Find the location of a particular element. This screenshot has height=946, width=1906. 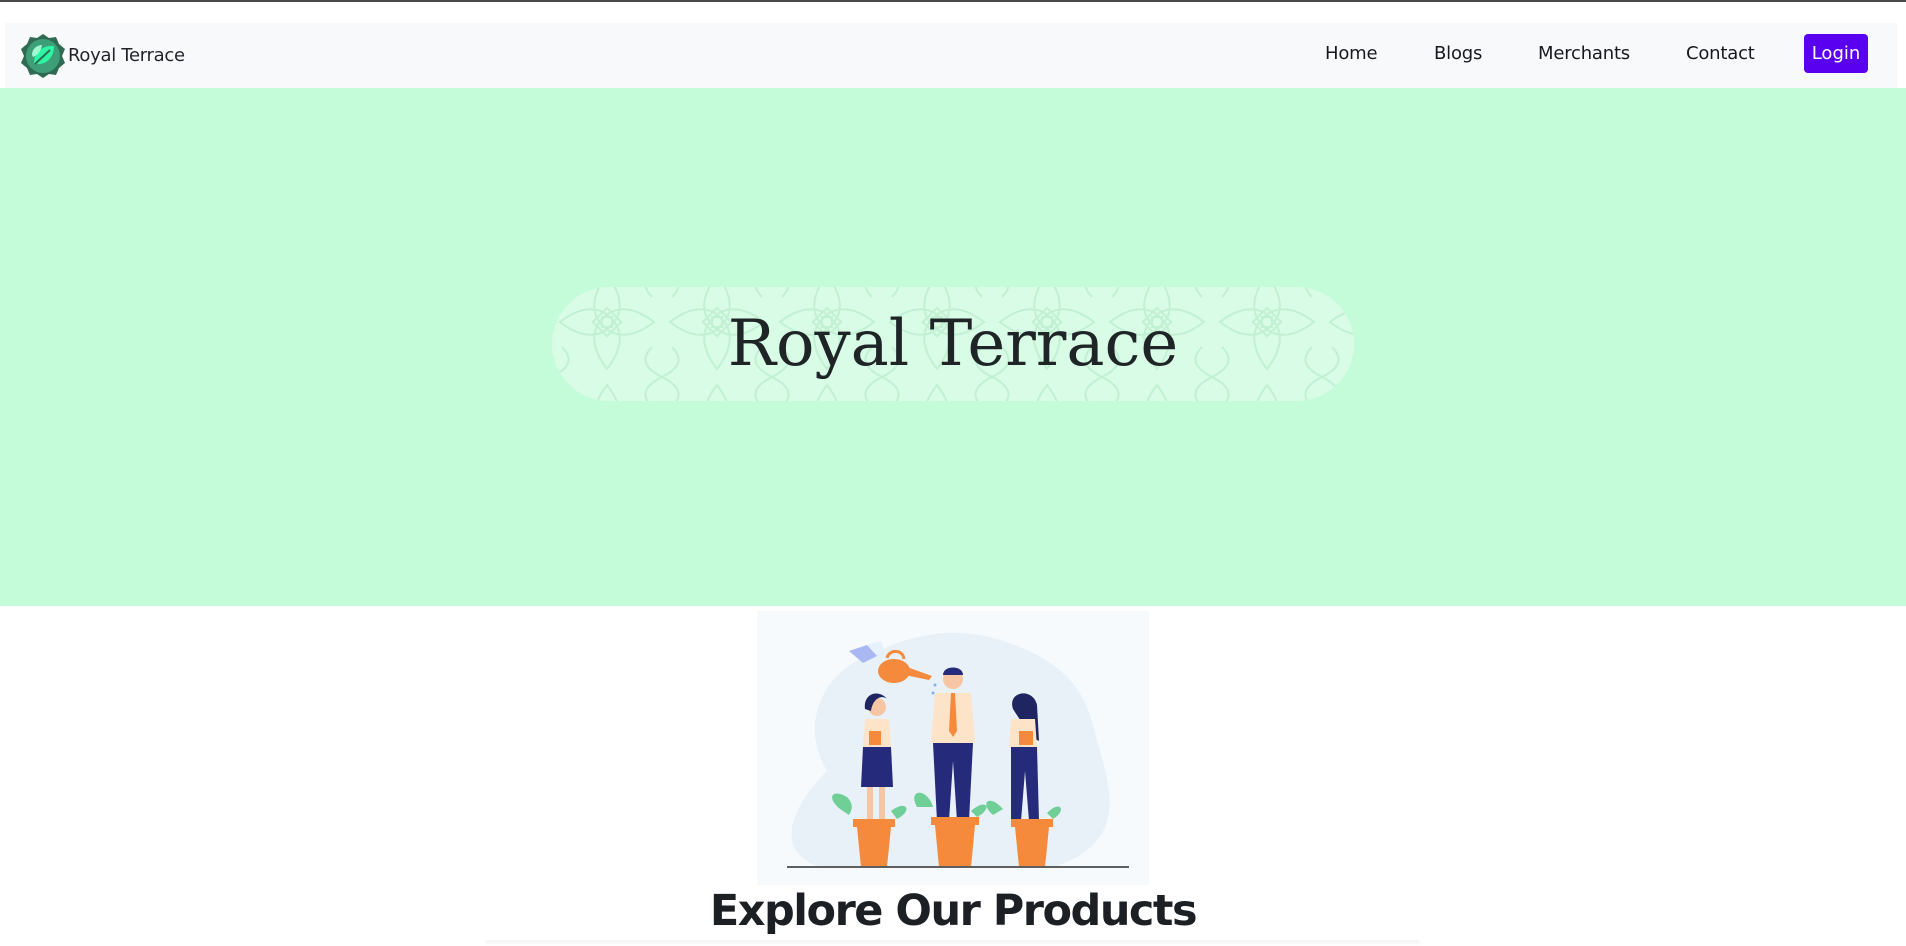

window-top-border is located at coordinates (953, 1).